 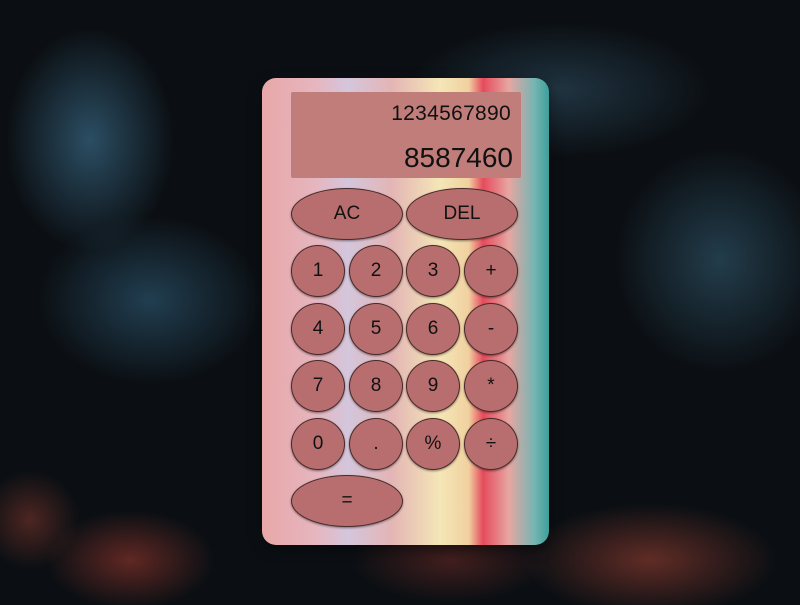 I want to click on current-operand: 8587460, so click(x=458, y=157).